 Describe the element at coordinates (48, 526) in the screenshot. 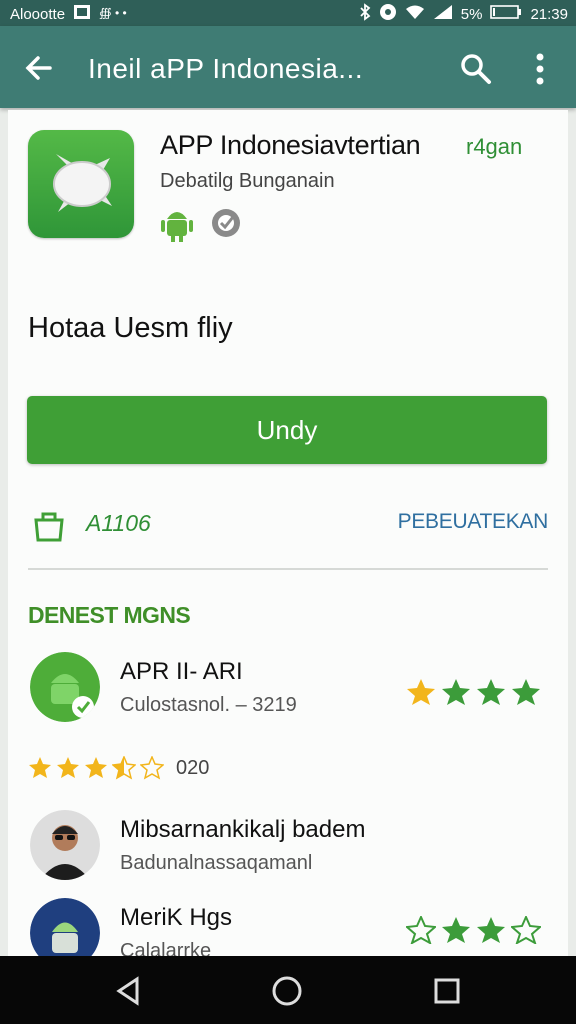

I see `shopping-bag-icon` at that location.